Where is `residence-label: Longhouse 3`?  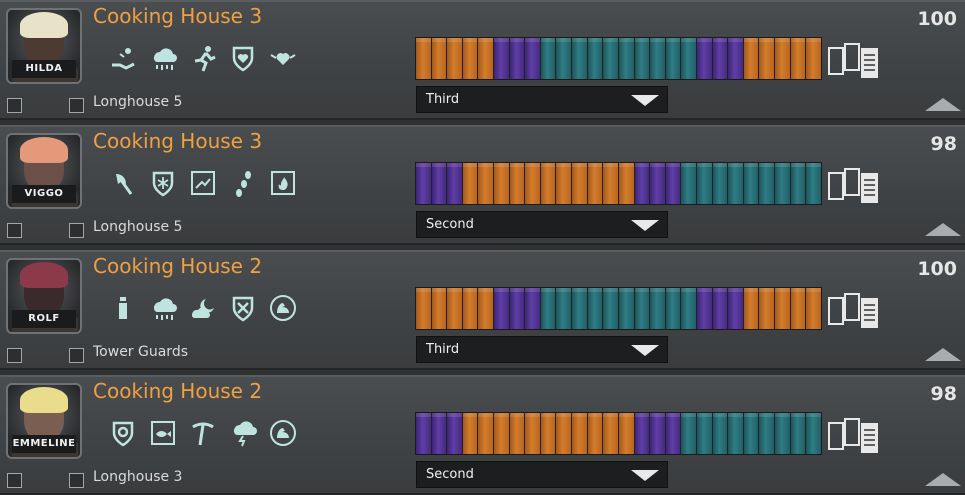 residence-label: Longhouse 3 is located at coordinates (137, 477).